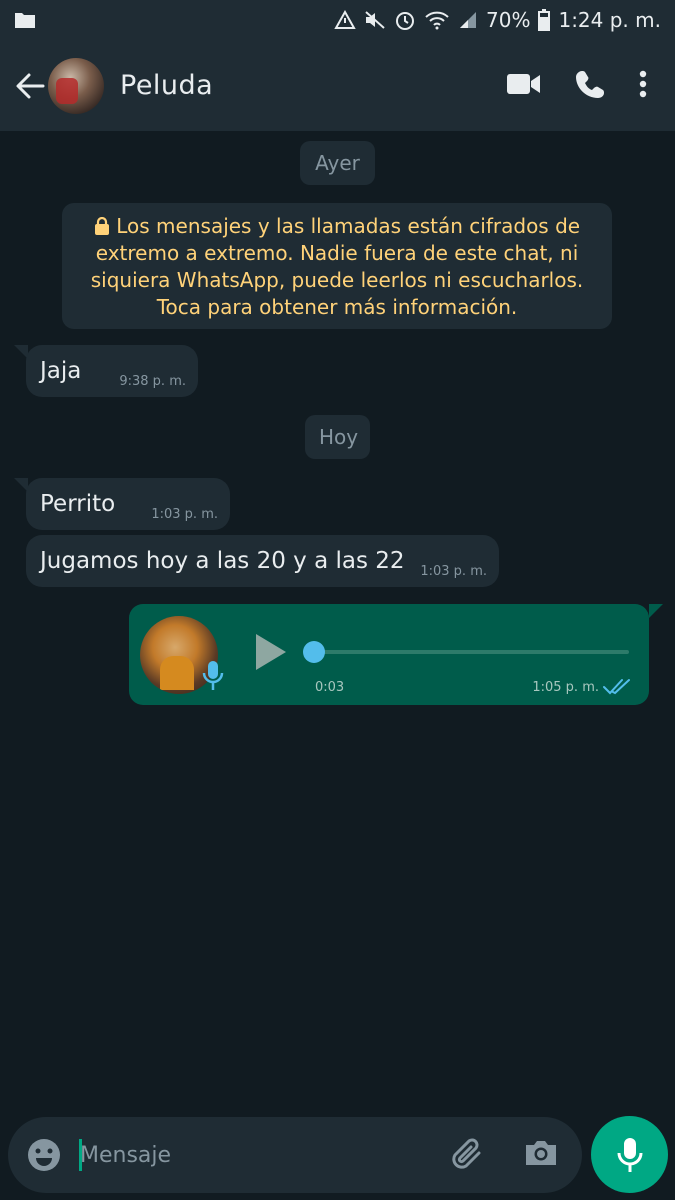 Image resolution: width=675 pixels, height=1200 pixels. I want to click on message-composer, so click(295, 1155).